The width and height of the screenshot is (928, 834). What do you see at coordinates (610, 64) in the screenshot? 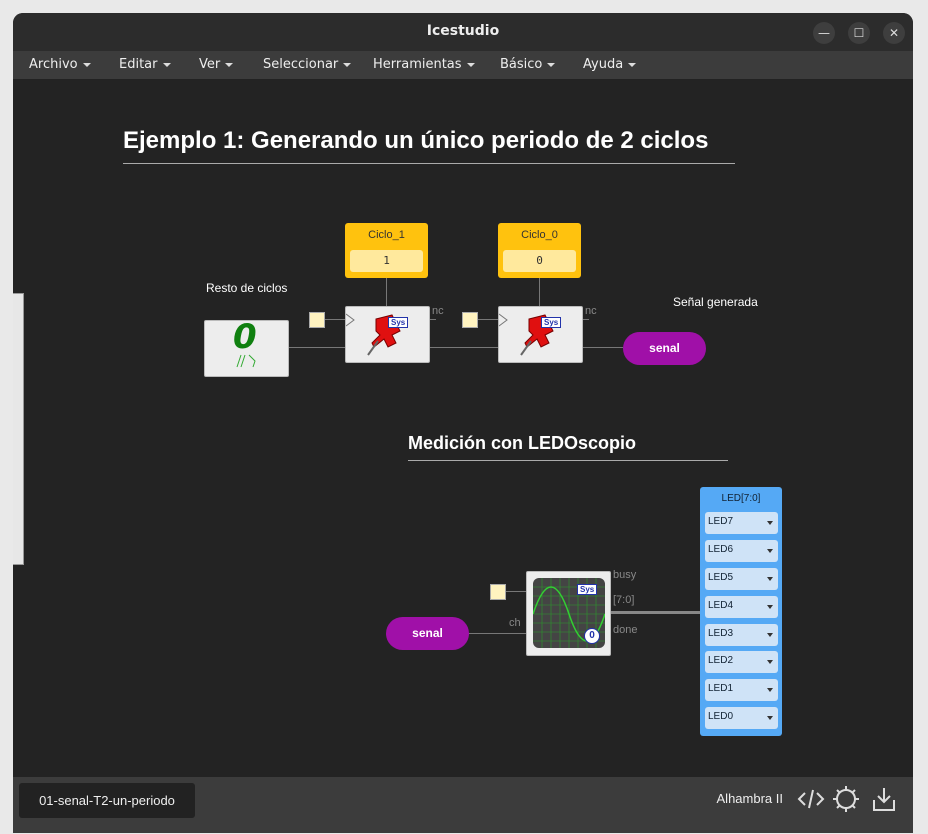
I see `menu-ayuda: Ayuda` at bounding box center [610, 64].